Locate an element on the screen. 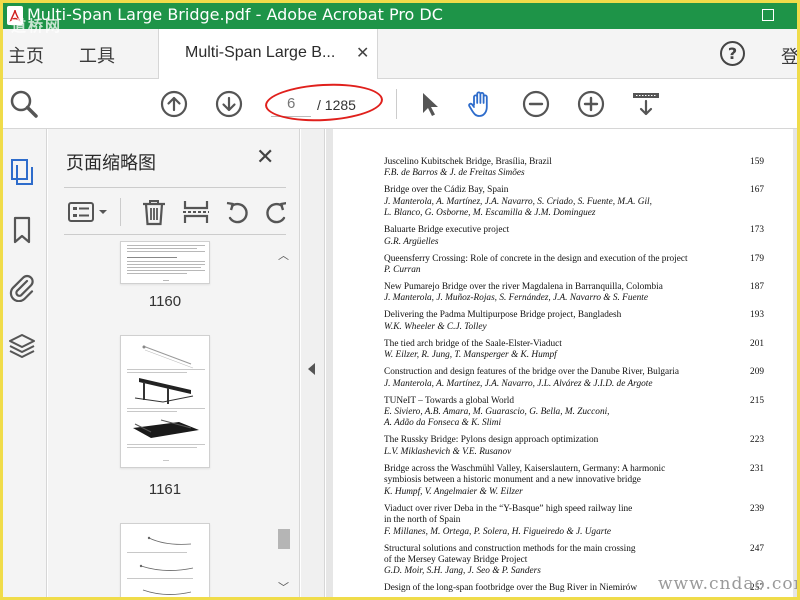  help-icon: ? is located at coordinates (732, 53).